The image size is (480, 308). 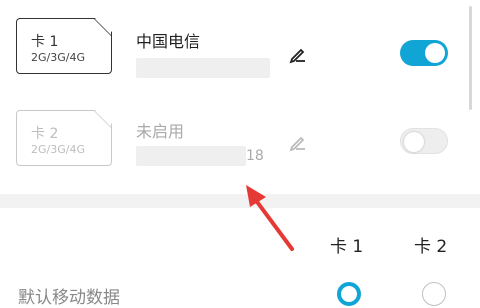 What do you see at coordinates (45, 134) in the screenshot?
I see `sim2-card-label: 卡 2` at bounding box center [45, 134].